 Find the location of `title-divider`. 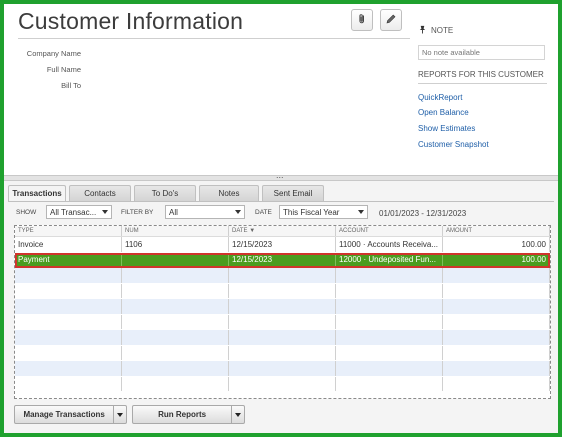

title-divider is located at coordinates (214, 38).